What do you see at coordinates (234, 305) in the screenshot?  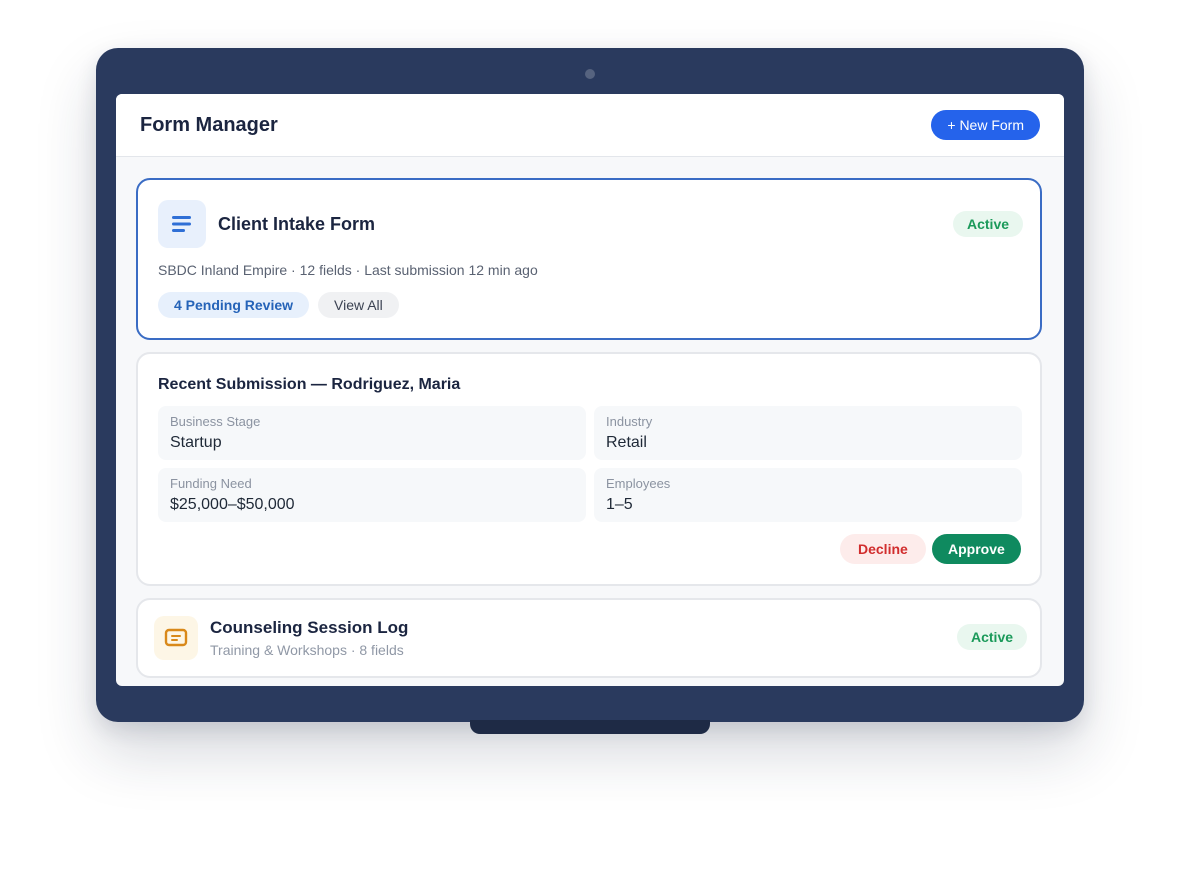 I see `pending-review-button: 4 Pending Review` at bounding box center [234, 305].